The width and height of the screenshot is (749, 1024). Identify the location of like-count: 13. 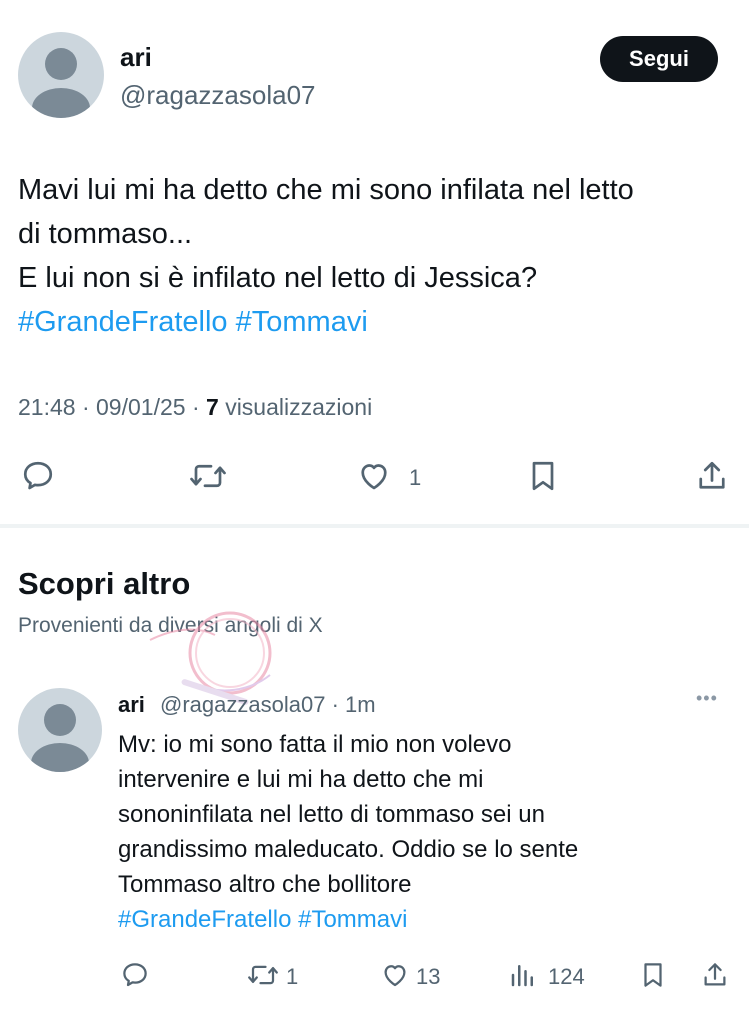
(428, 976).